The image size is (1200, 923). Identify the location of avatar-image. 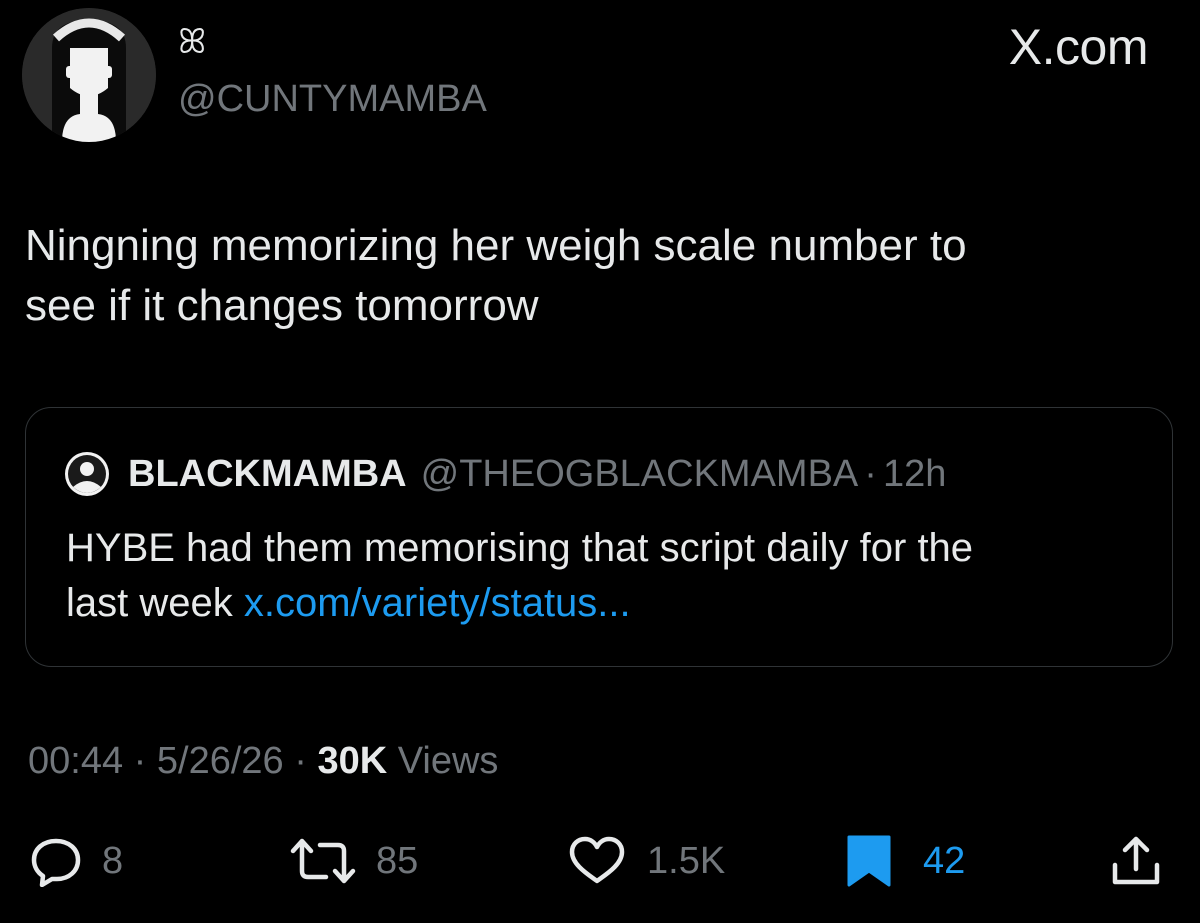
(89, 75).